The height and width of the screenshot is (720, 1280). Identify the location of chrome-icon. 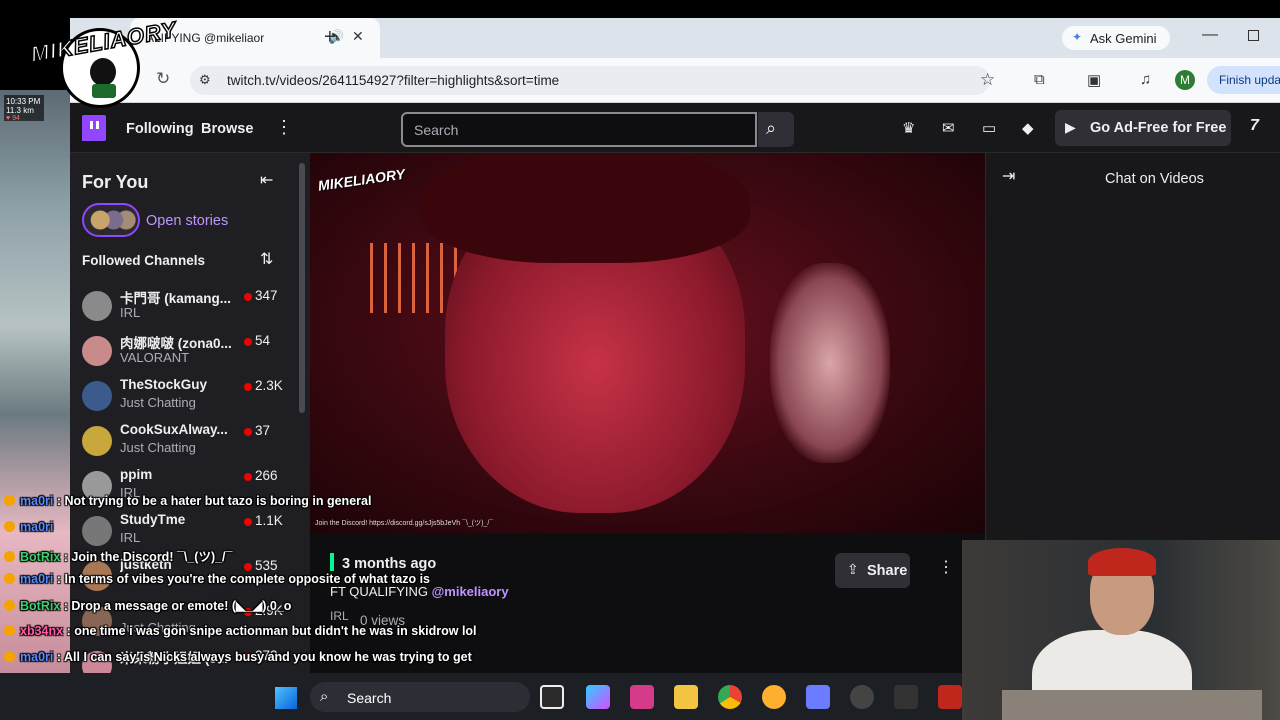
(730, 697).